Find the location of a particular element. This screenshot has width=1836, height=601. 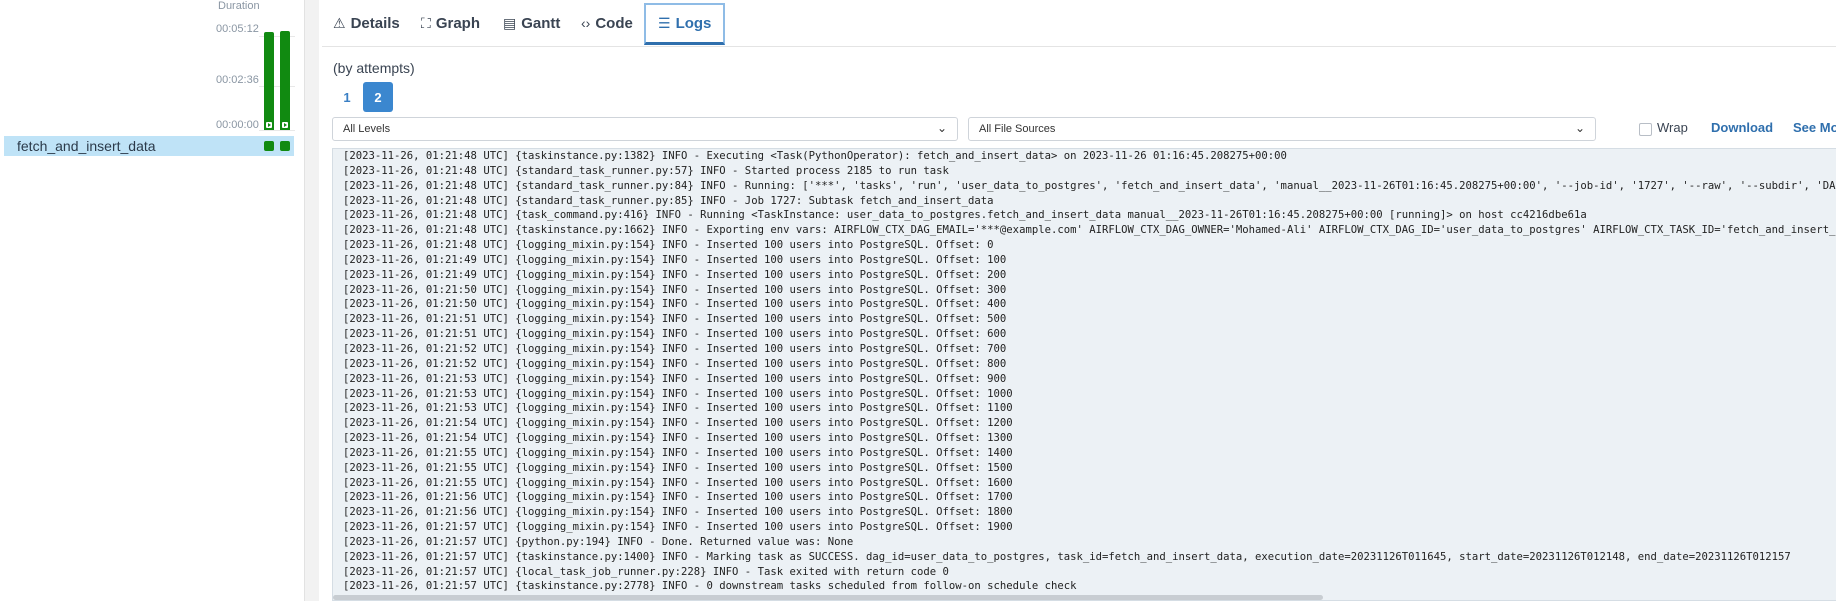

tab-label: Gantt is located at coordinates (541, 23).